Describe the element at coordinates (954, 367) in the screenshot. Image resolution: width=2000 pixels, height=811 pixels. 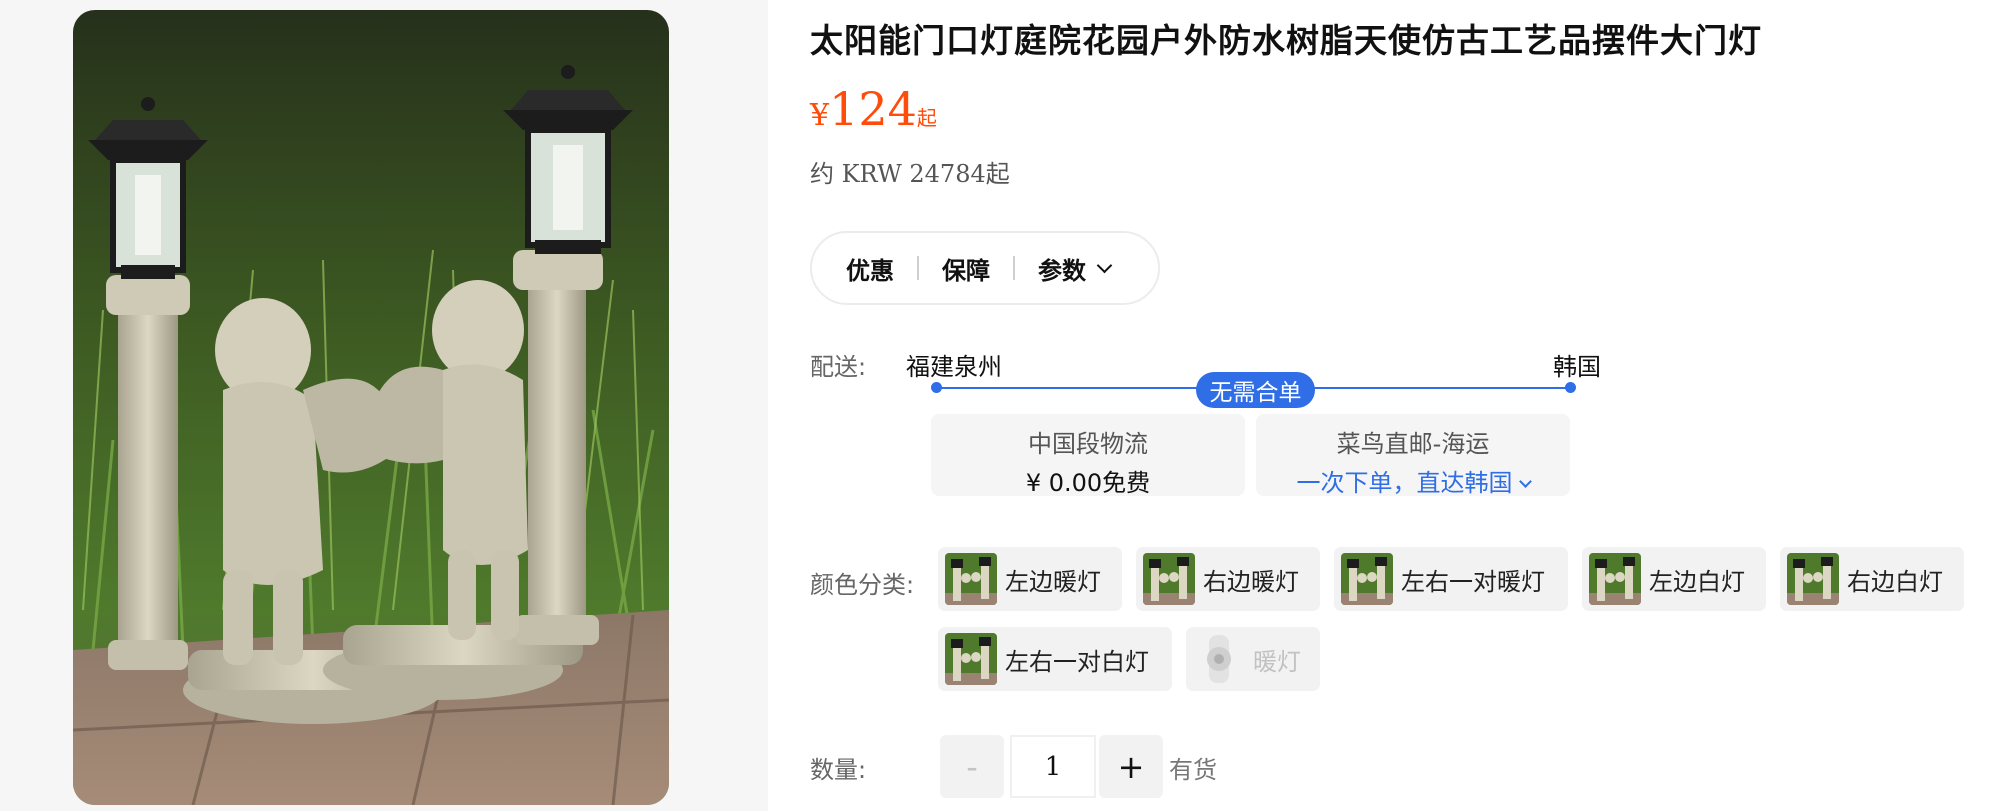
I see `delivery-origin: 福建泉州` at that location.